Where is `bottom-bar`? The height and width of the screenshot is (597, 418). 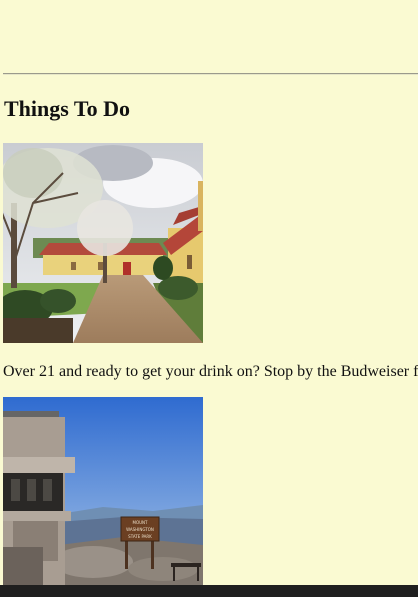
bottom-bar is located at coordinates (209, 591).